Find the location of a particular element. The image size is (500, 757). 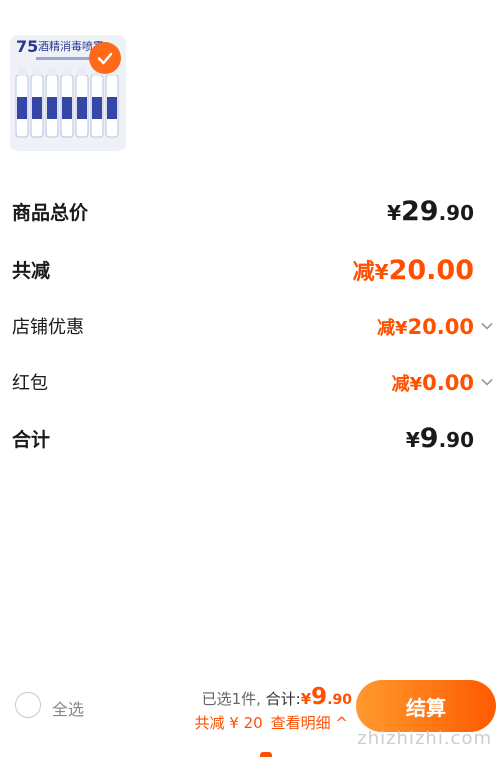

thumb-badge: 75 is located at coordinates (27, 46).